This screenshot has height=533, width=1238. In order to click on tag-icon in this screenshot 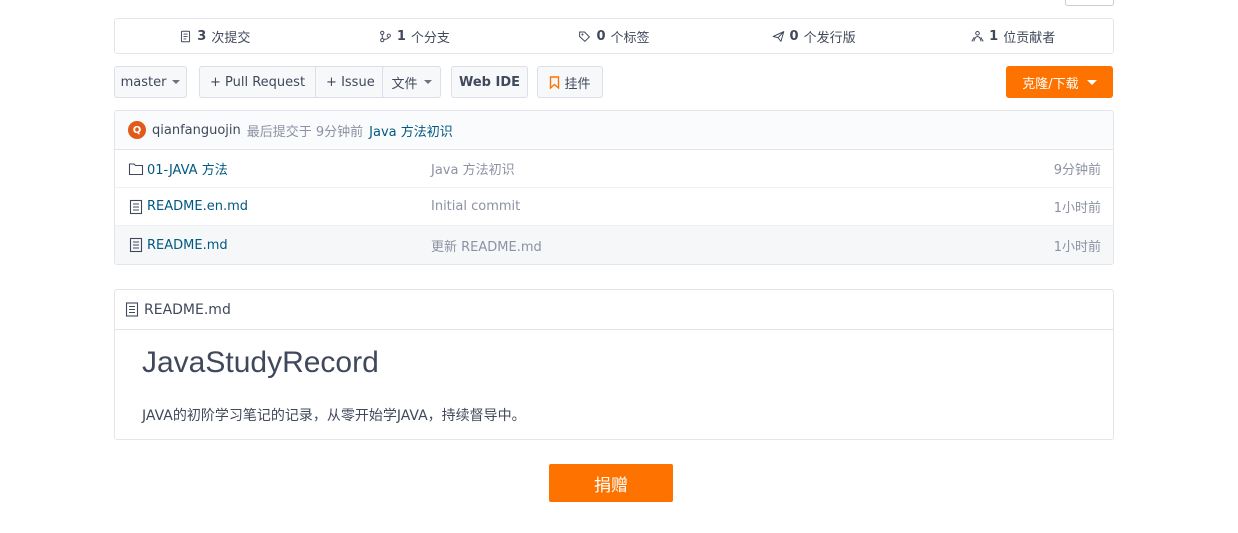, I will do `click(585, 36)`.